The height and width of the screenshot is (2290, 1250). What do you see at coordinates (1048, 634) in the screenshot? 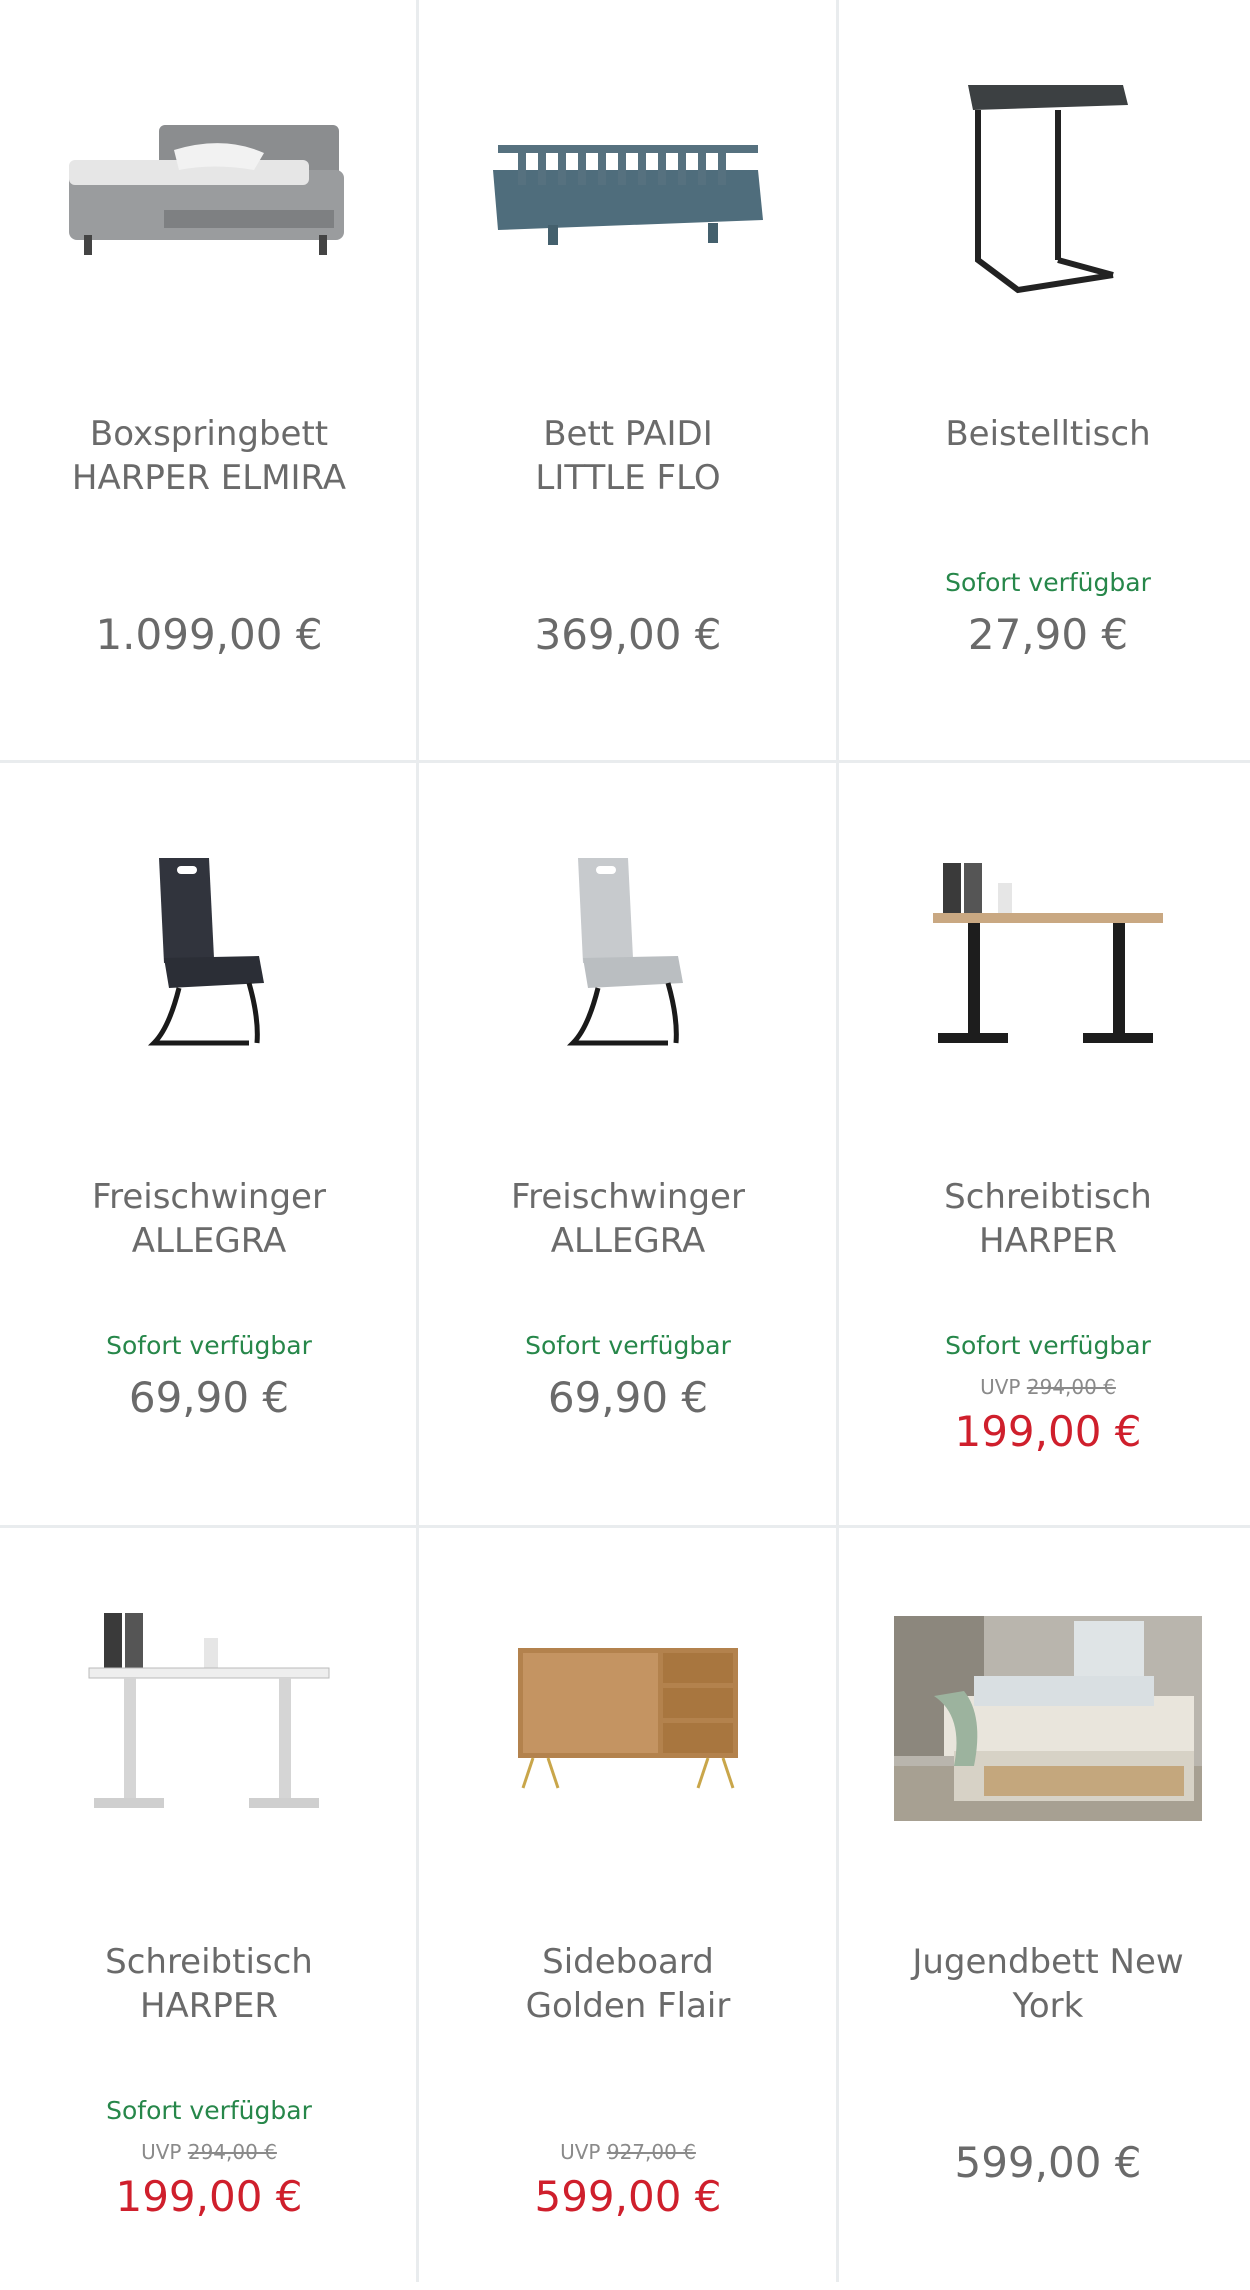
I see `product-price: 27,90 €` at bounding box center [1048, 634].